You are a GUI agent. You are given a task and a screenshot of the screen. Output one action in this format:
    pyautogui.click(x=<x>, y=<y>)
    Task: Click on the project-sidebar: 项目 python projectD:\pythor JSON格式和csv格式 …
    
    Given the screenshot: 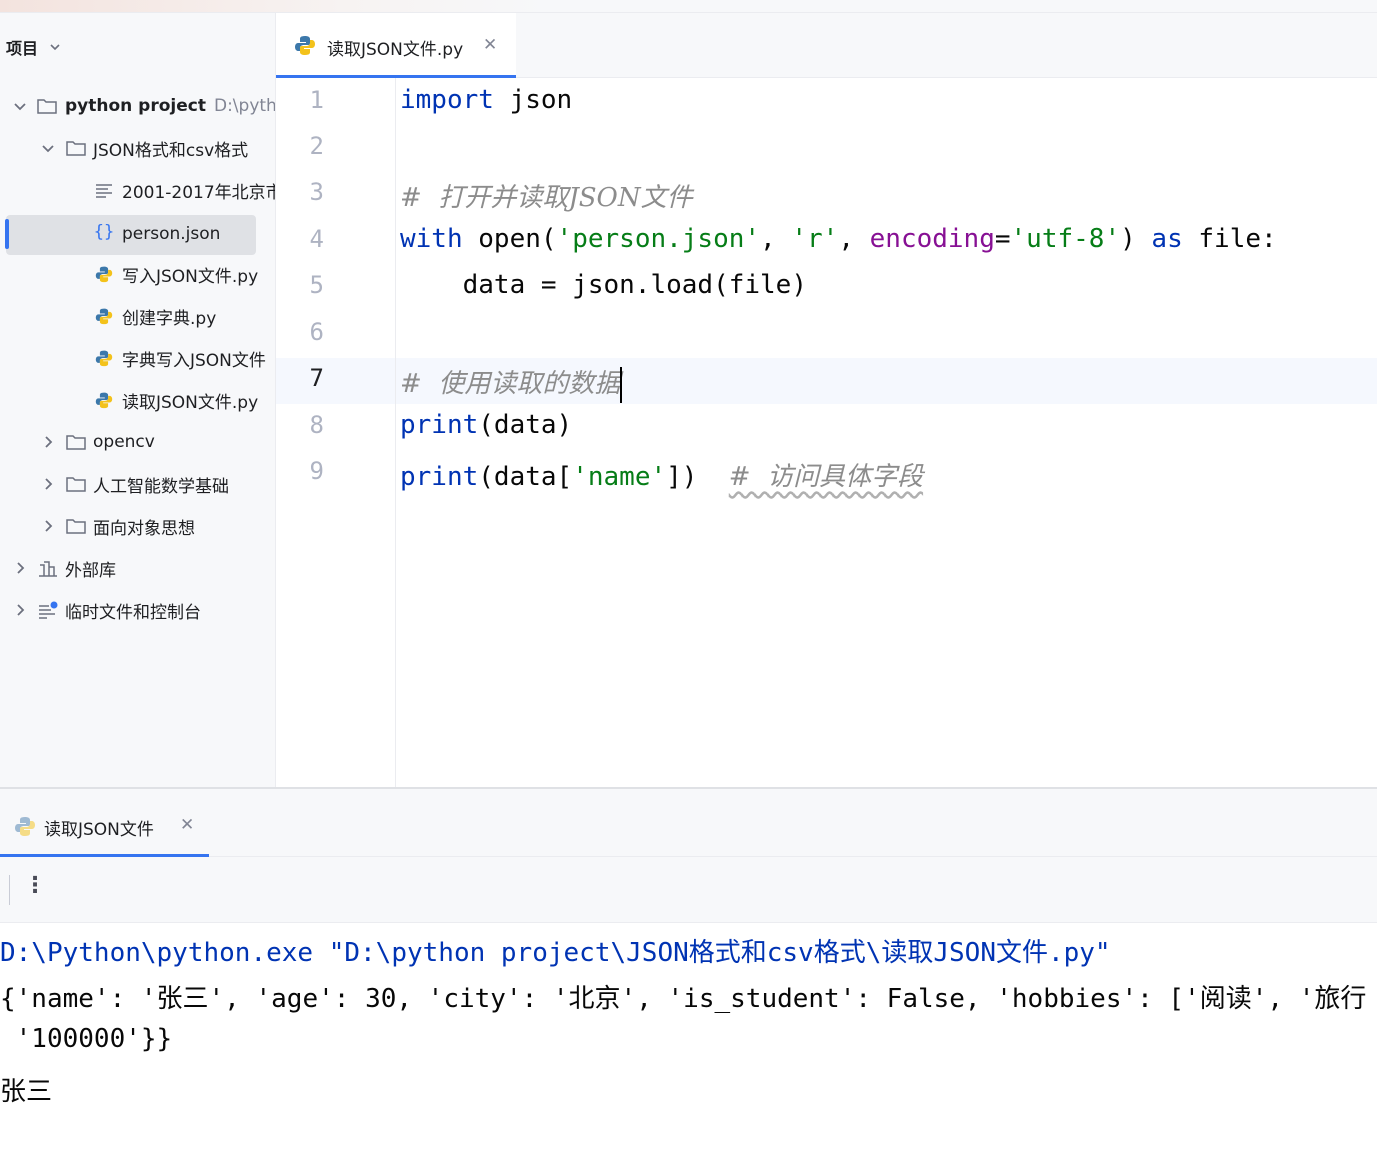 What is the action you would take?
    pyautogui.click(x=138, y=400)
    